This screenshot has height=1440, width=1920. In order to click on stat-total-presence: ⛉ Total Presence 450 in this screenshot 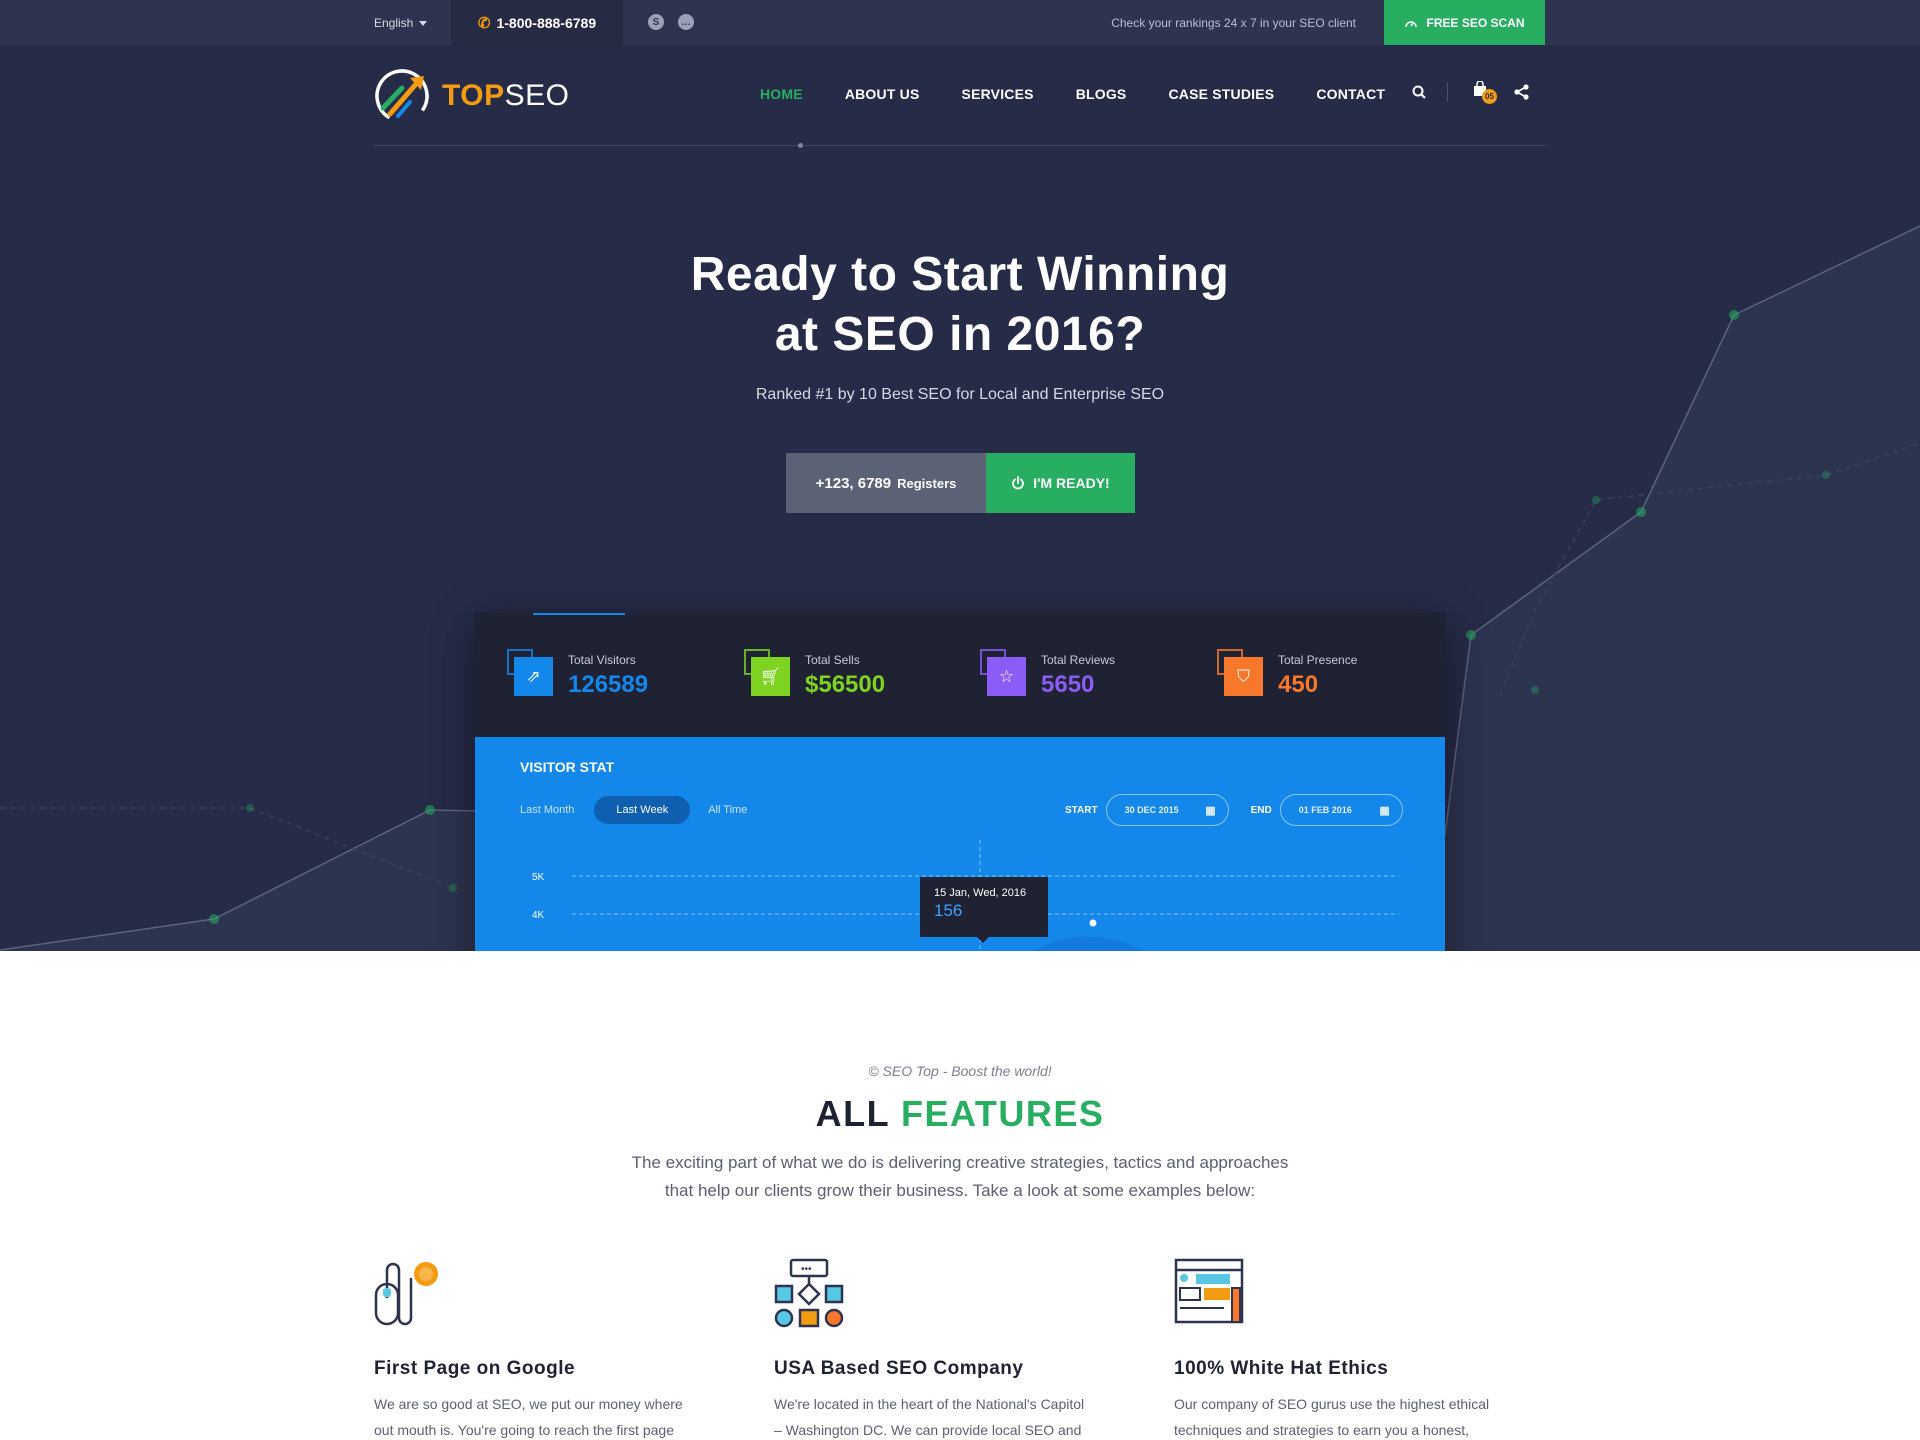, I will do `click(1287, 674)`.